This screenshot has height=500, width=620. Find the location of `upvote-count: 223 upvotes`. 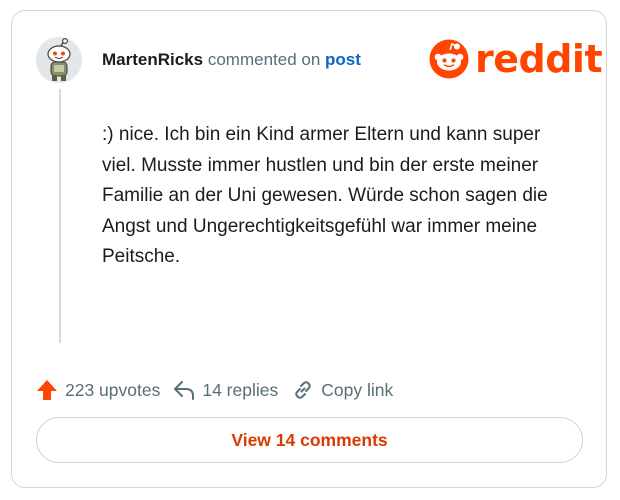

upvote-count: 223 upvotes is located at coordinates (113, 389).